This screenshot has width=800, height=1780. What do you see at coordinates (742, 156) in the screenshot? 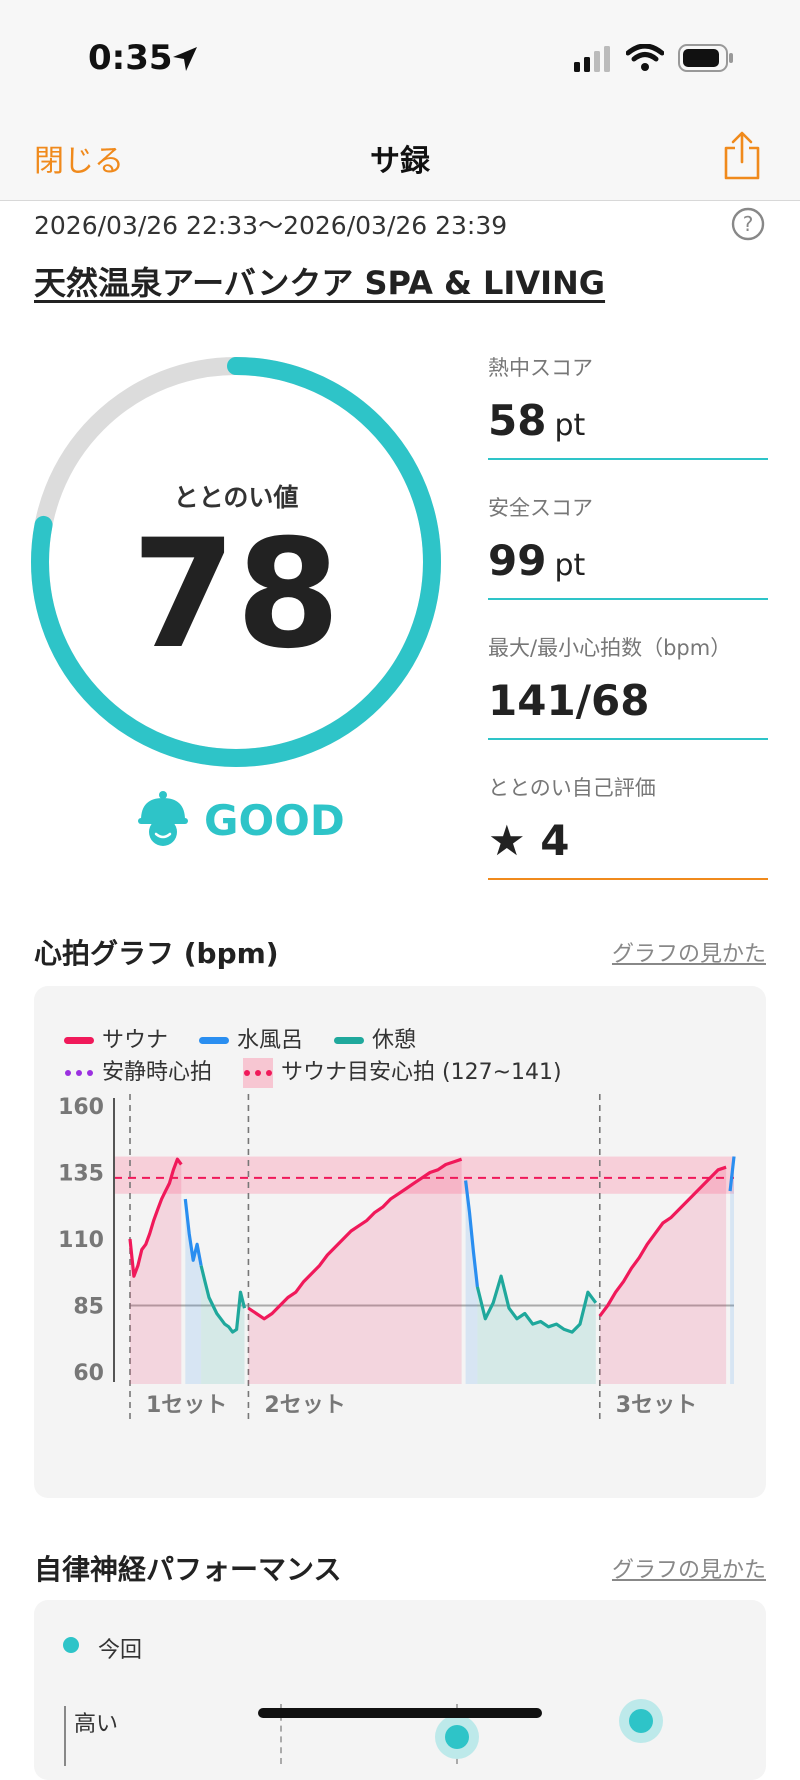
I see `share-icon` at bounding box center [742, 156].